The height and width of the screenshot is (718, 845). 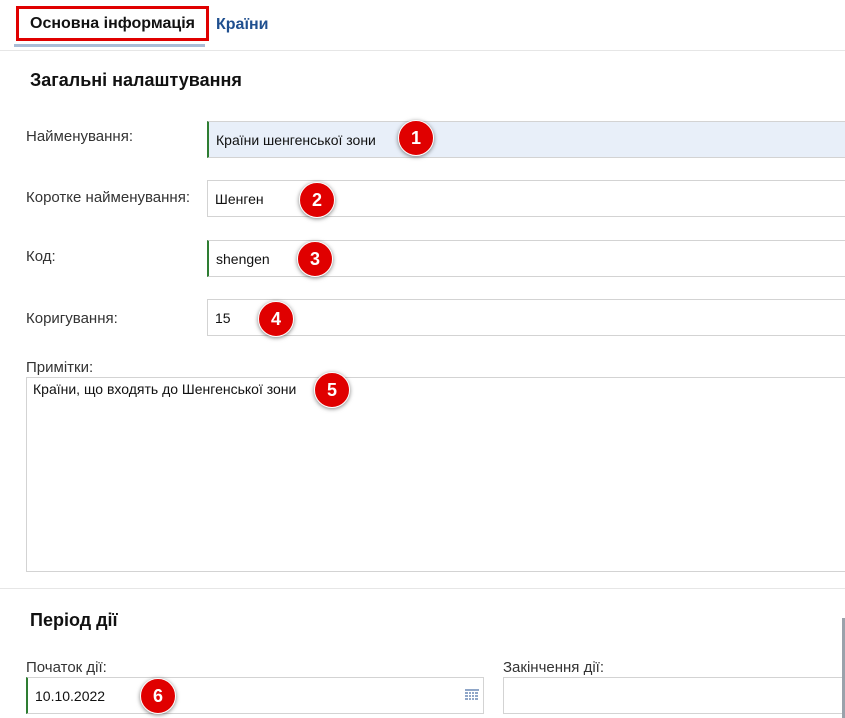 I want to click on tab-countries: Країни, so click(x=242, y=25).